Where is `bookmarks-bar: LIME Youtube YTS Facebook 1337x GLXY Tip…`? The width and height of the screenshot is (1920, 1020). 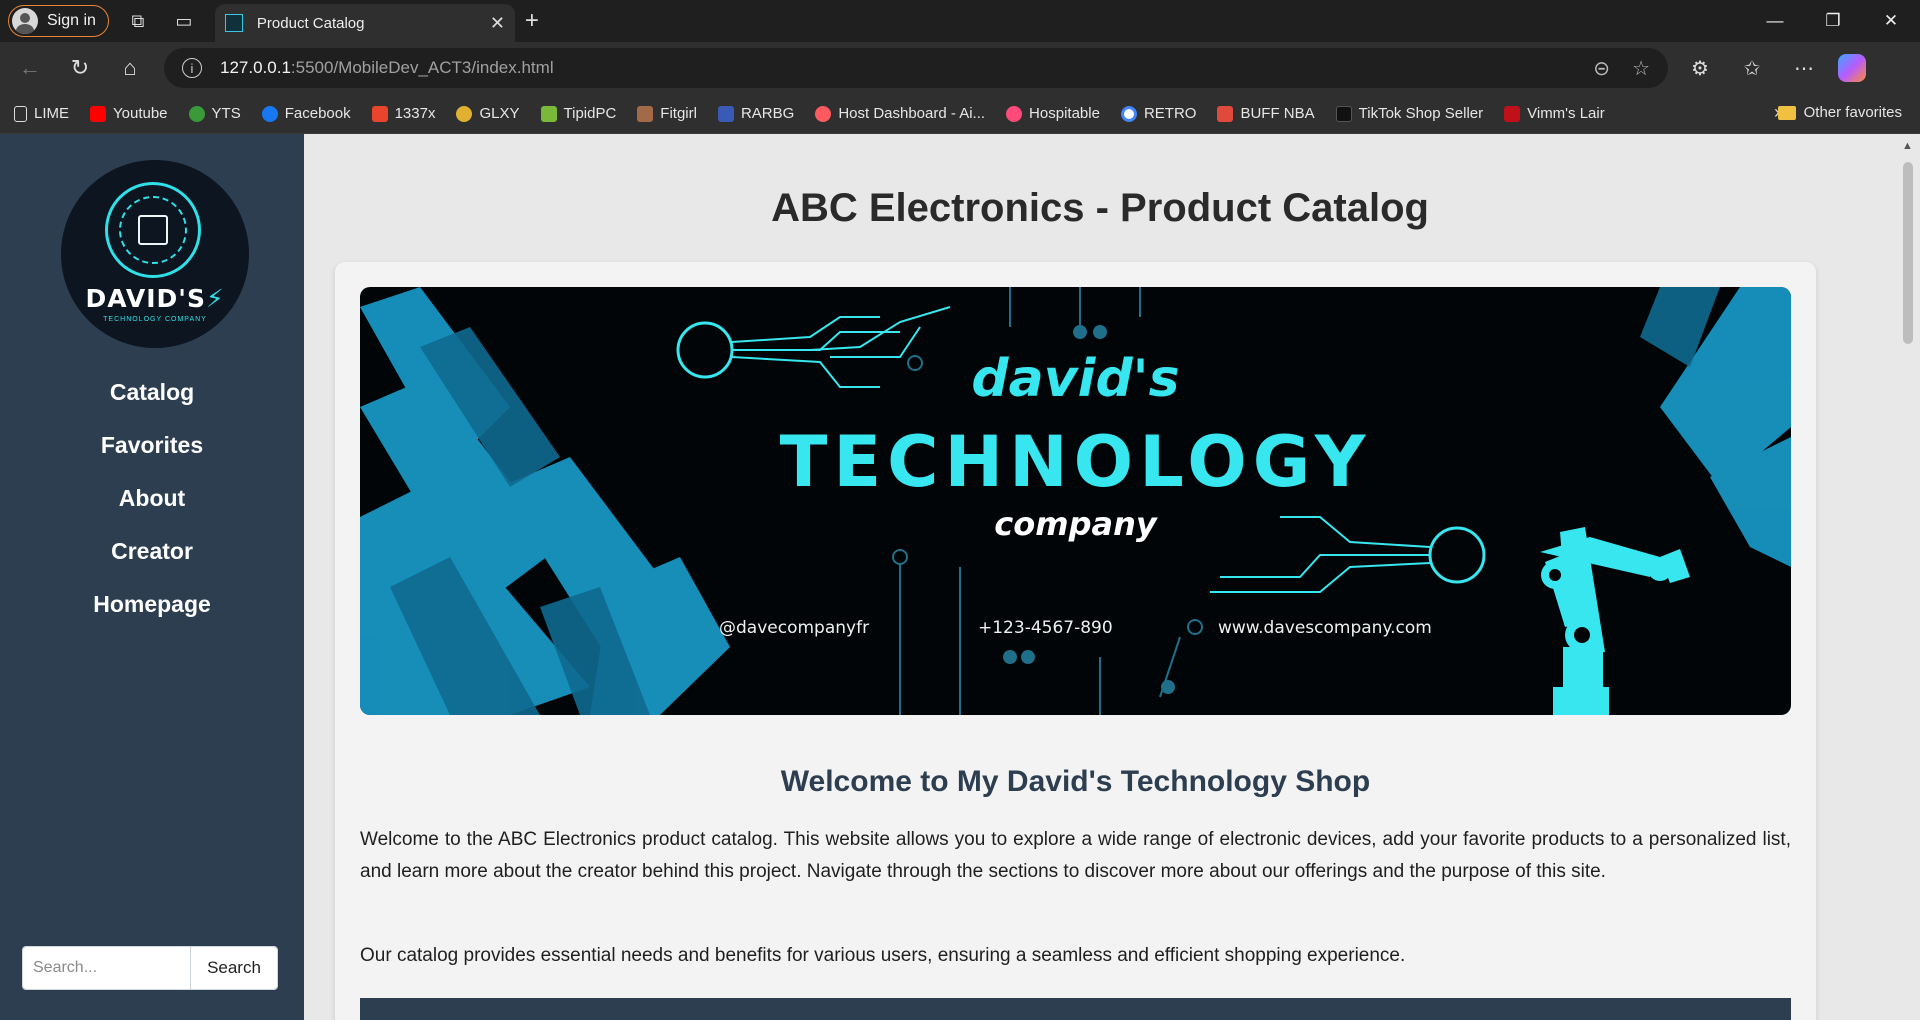 bookmarks-bar: LIME Youtube YTS Facebook 1337x GLXY Tip… is located at coordinates (960, 114).